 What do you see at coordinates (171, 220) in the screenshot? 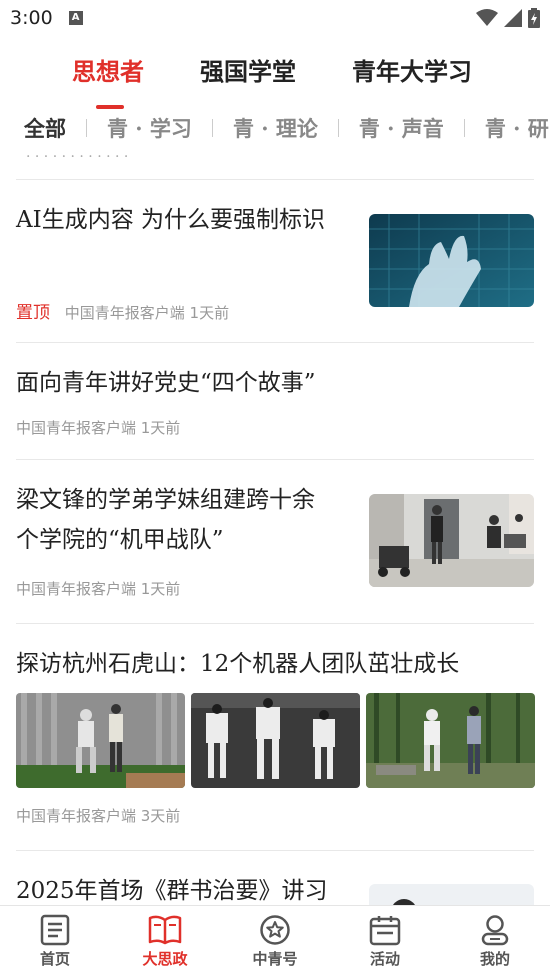
I see `article-title: AI生成内容 为什么要强制标识` at bounding box center [171, 220].